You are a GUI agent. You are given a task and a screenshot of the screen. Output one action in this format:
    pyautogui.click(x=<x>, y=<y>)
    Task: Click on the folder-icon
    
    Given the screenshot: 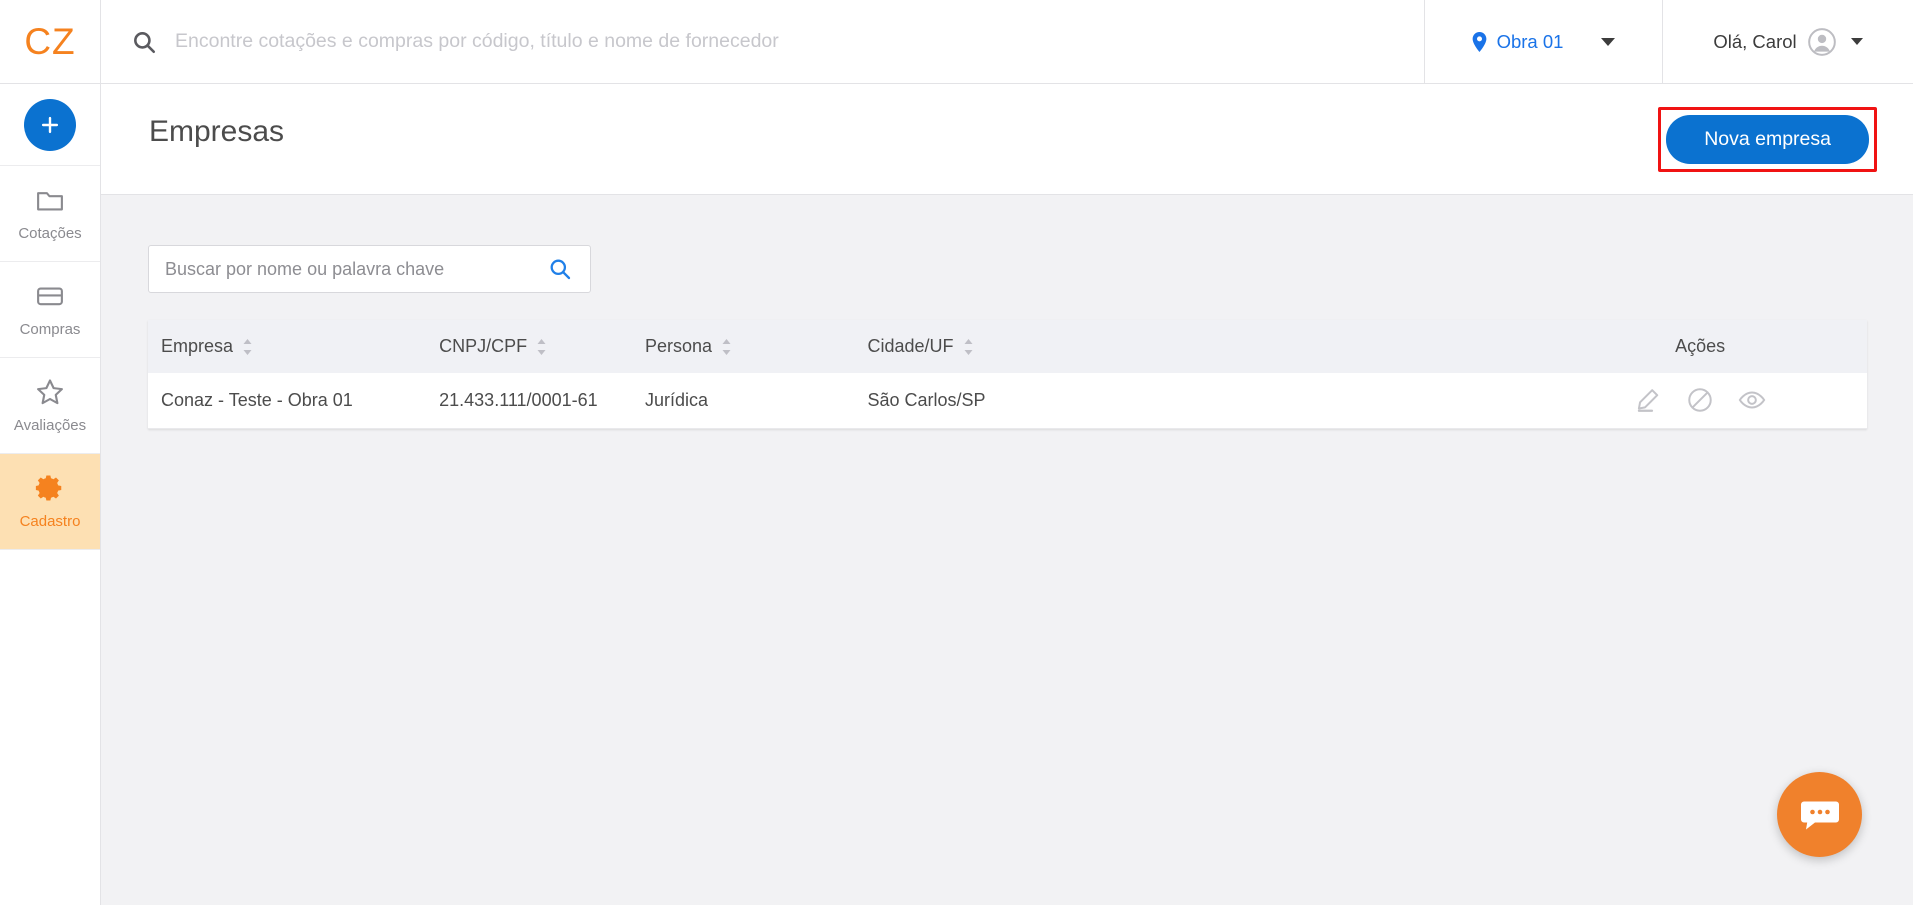 What is the action you would take?
    pyautogui.click(x=50, y=200)
    